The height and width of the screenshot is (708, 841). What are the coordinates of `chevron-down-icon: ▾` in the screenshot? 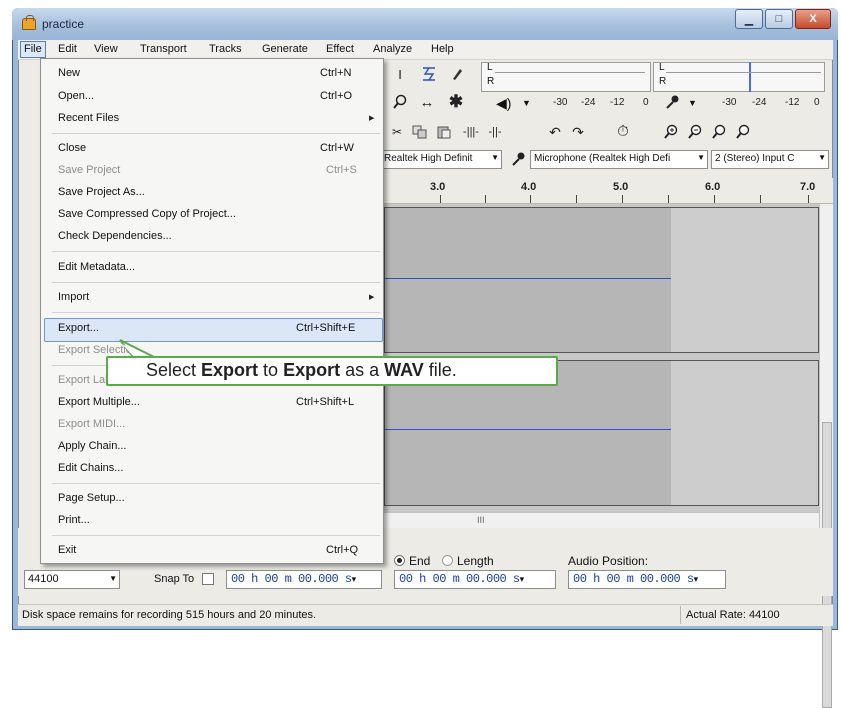 It's located at (522, 580).